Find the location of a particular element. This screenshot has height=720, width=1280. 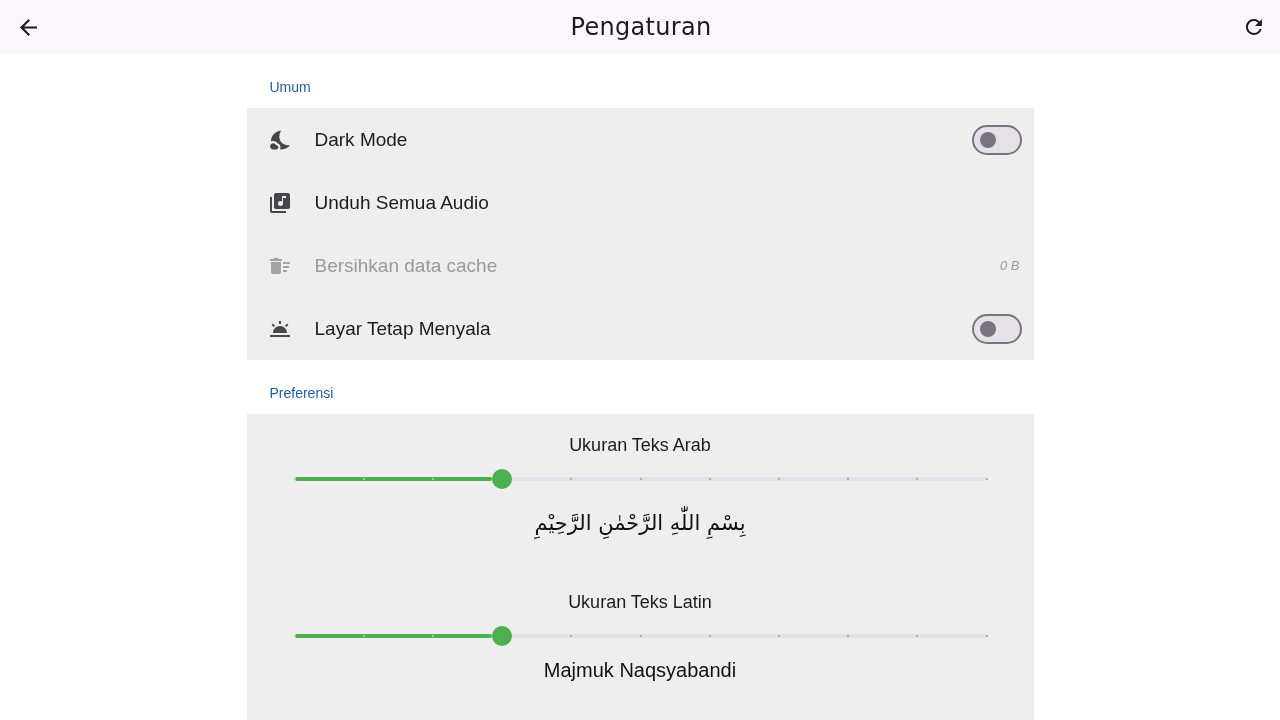

arabic-preview-text: بِسْمِ اللّٰهِ الرَّحْمٰنِ الرَّحِيْمِ is located at coordinates (640, 523).